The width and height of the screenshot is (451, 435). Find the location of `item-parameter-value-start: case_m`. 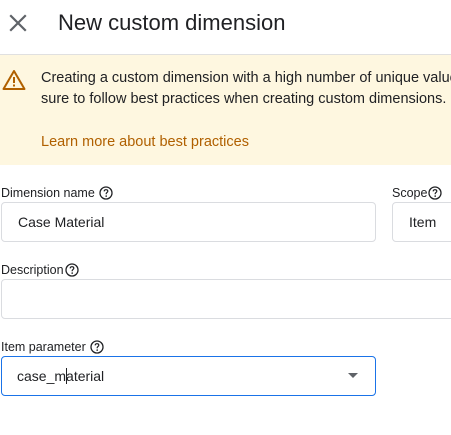

item-parameter-value-start: case_m is located at coordinates (42, 376).